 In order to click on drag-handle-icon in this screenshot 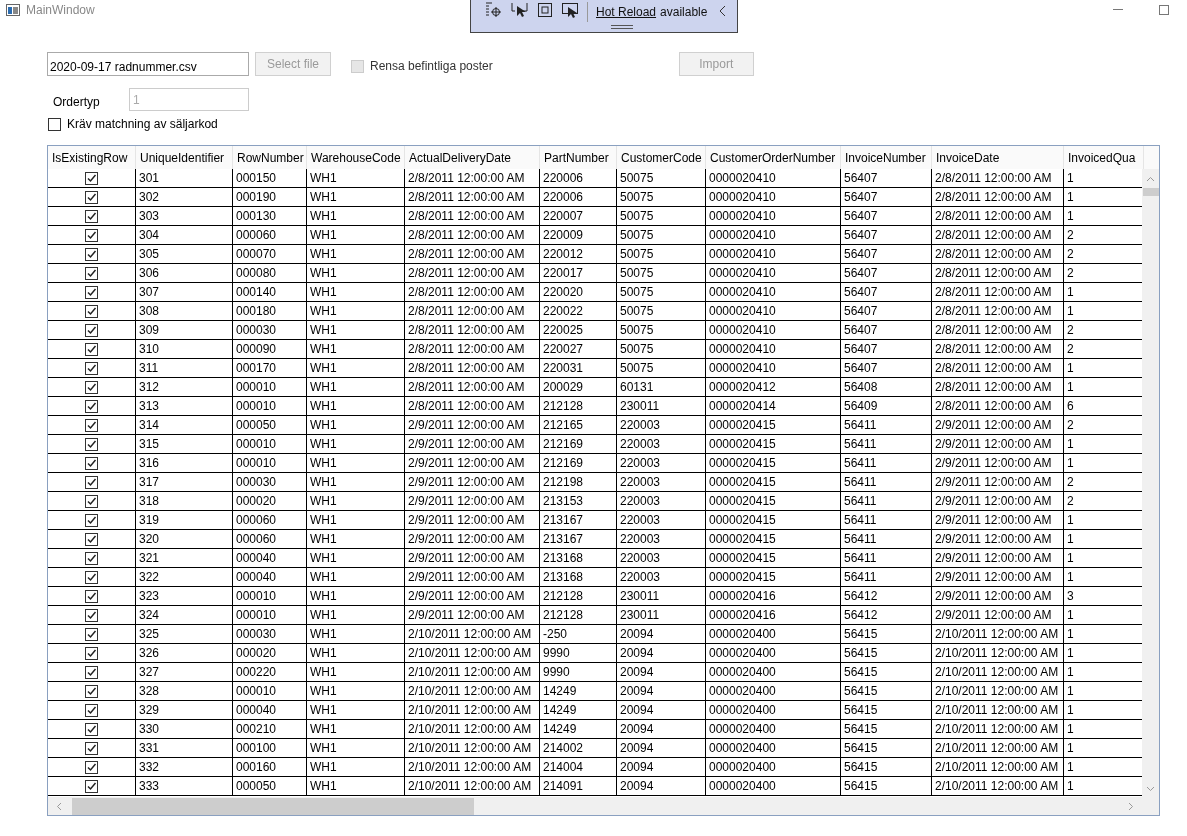, I will do `click(621, 27)`.